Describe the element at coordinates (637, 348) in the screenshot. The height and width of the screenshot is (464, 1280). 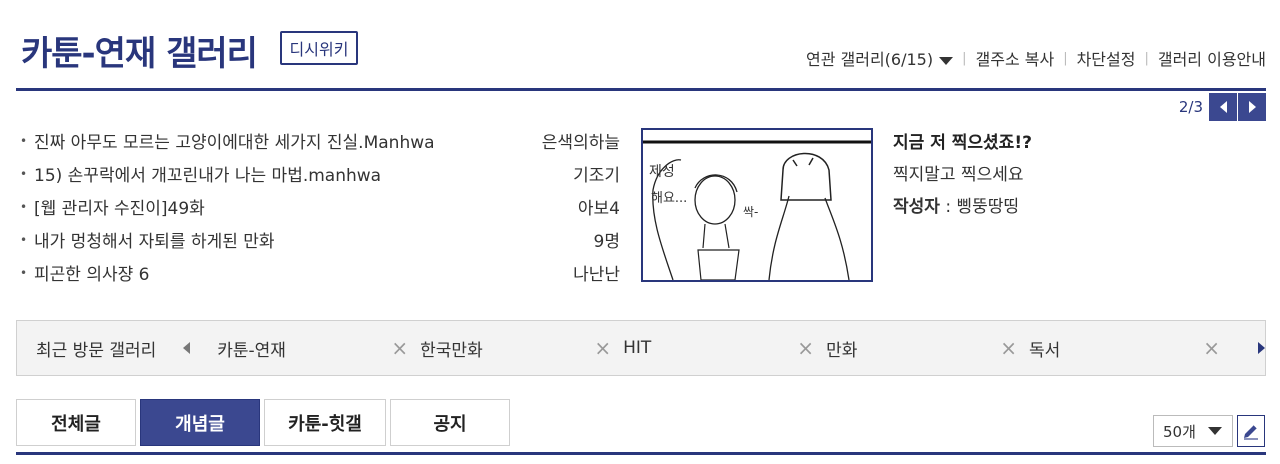
I see `recent-gallery-name: HIT` at that location.